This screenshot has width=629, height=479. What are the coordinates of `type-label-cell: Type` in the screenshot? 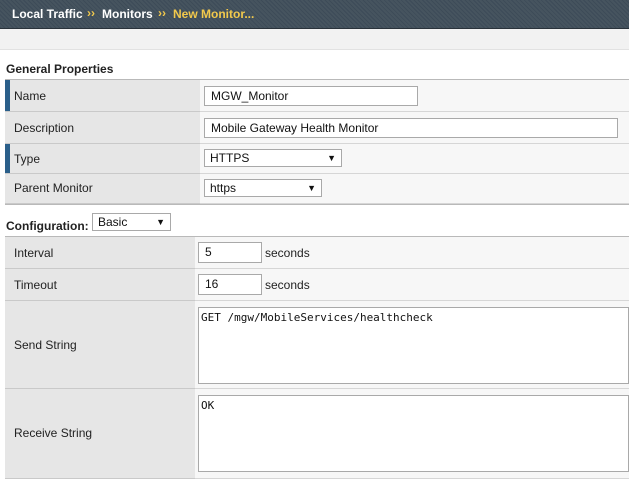 It's located at (102, 159).